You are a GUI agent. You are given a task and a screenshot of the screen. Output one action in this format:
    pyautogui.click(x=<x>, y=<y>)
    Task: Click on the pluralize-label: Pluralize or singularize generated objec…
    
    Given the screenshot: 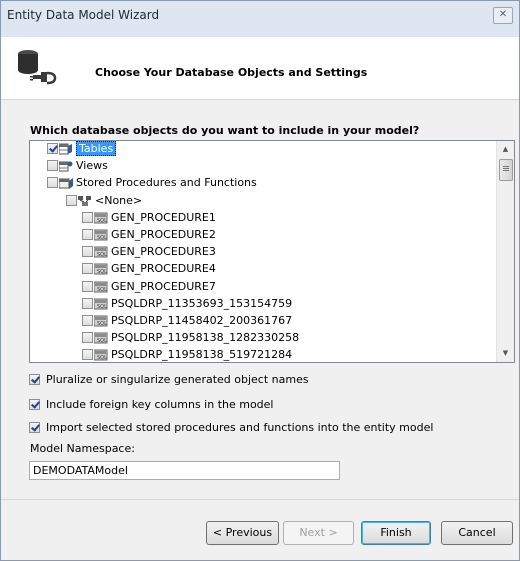 What is the action you would take?
    pyautogui.click(x=177, y=379)
    